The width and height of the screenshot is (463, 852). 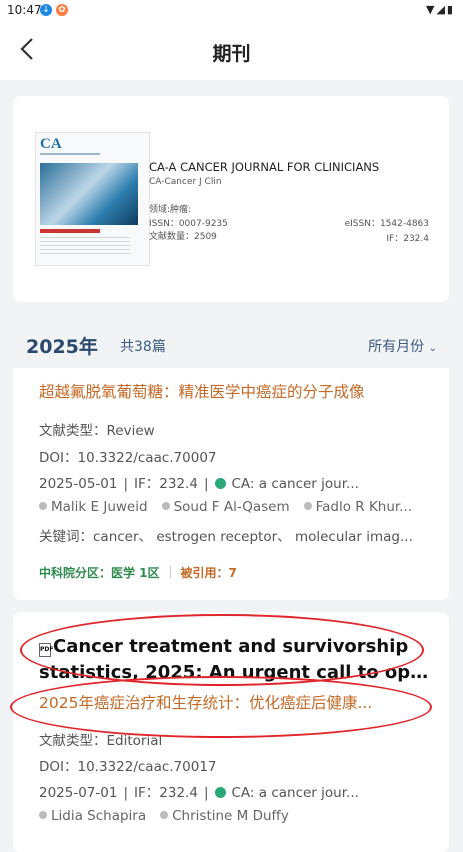 I want to click on chevron-down-icon: ⌄, so click(x=432, y=348).